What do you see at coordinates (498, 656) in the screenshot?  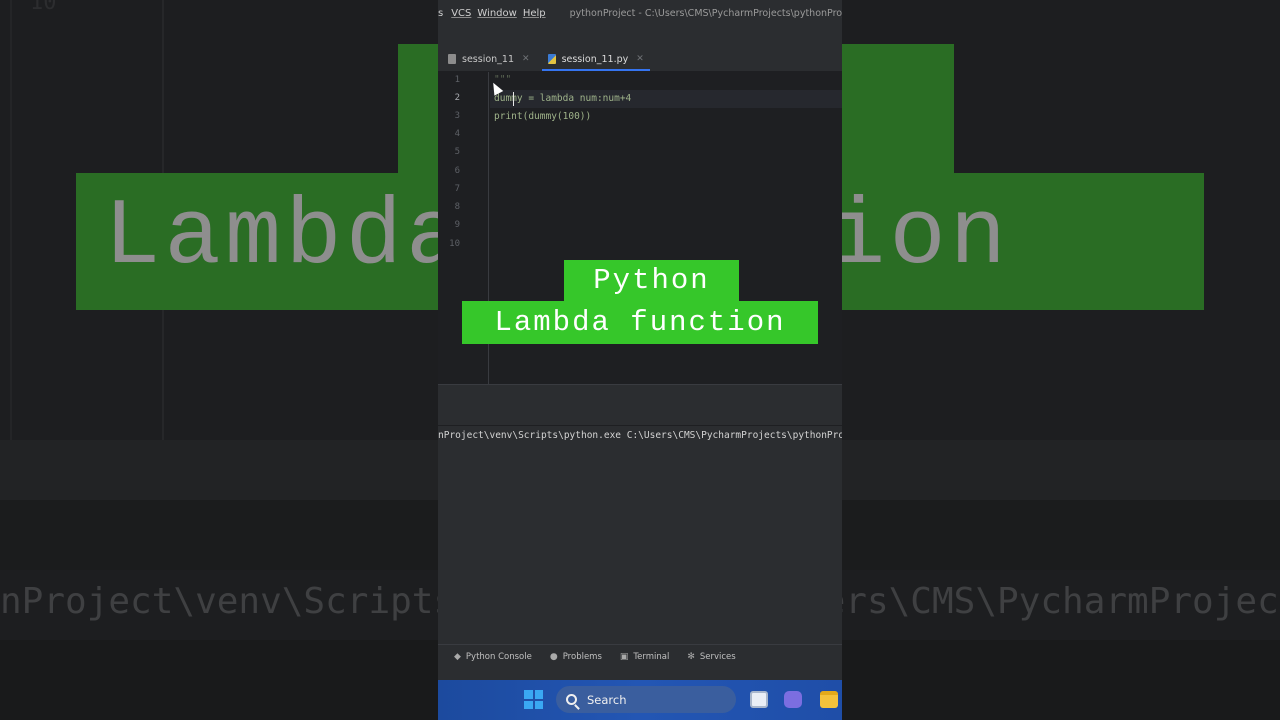 I see `tool-label: Python Console` at bounding box center [498, 656].